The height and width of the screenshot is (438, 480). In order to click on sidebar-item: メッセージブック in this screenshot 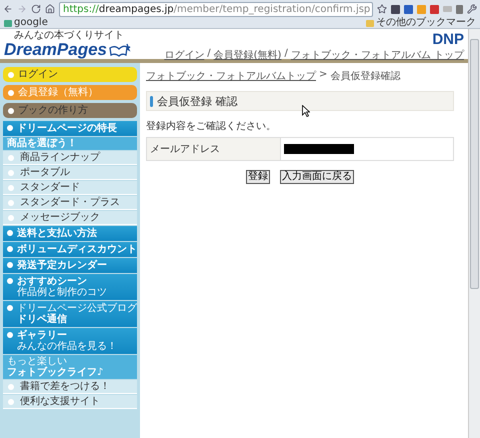, I will do `click(70, 218)`.